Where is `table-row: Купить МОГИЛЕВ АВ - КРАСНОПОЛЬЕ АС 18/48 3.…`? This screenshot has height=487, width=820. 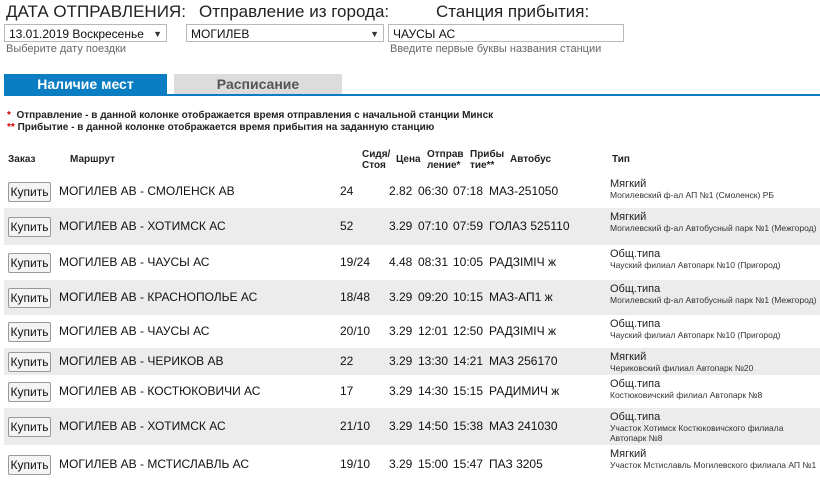
table-row: Купить МОГИЛЕВ АВ - КРАСНОПОЛЬЕ АС 18/48 3.… is located at coordinates (412, 297).